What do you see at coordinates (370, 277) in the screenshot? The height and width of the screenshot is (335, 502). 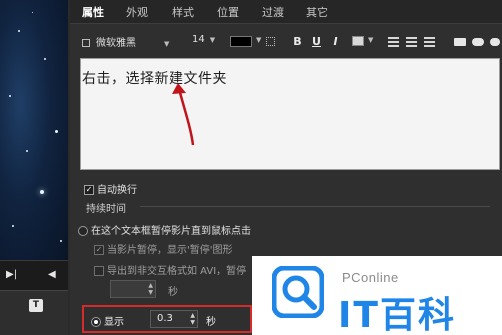 I see `watermark-brand-small: PConline` at bounding box center [370, 277].